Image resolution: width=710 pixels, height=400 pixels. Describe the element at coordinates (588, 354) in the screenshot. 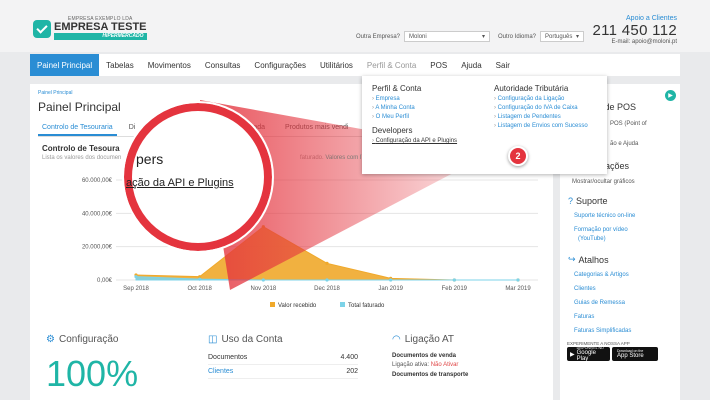

I see `google-play-button: ▶ DISPONÍVEL NO Google Play` at that location.